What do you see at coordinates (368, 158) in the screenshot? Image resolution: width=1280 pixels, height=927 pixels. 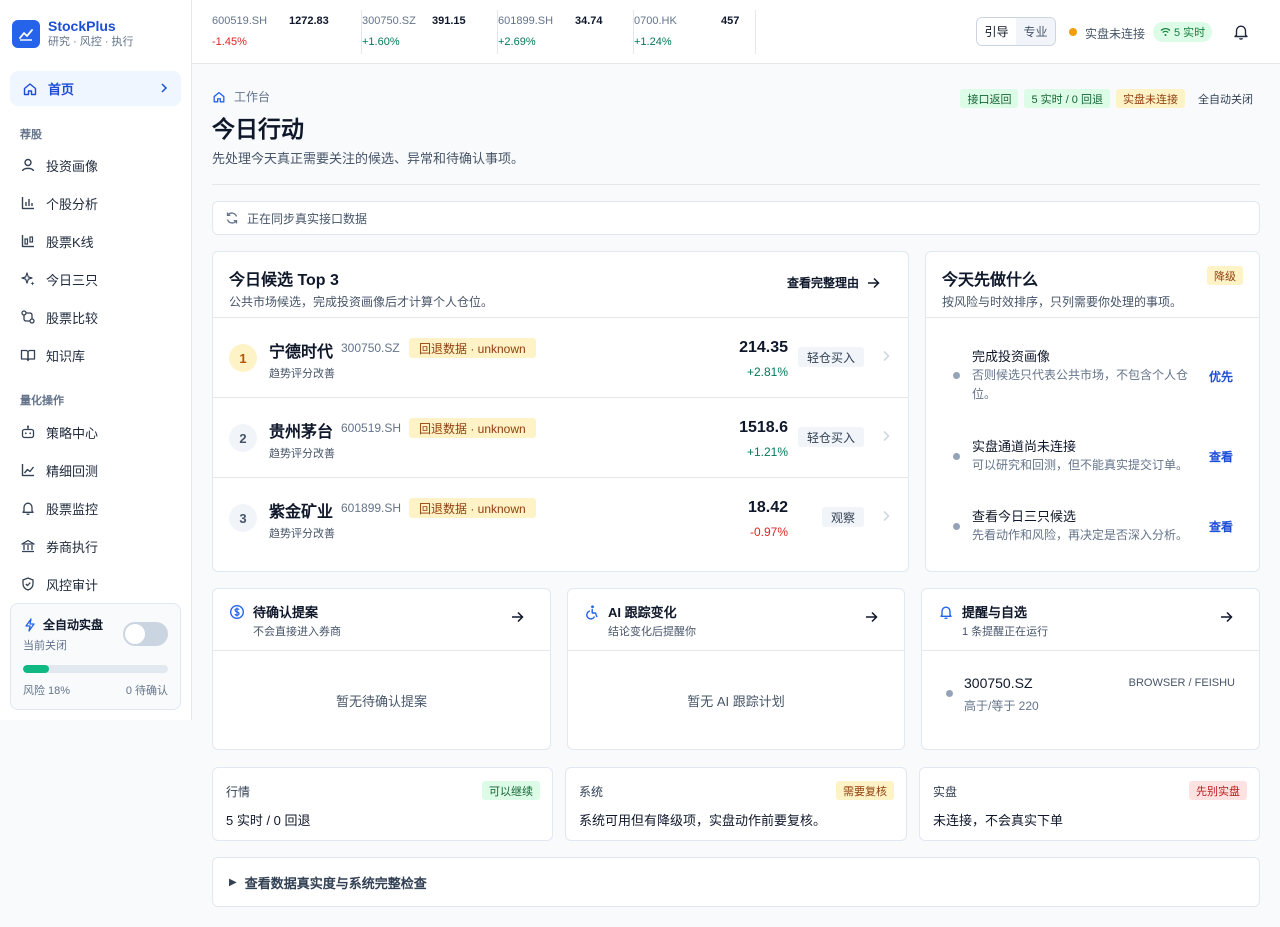 I see `page-subtitle: 先处理今天真正需要关注的候选、异常和待确认事项。` at bounding box center [368, 158].